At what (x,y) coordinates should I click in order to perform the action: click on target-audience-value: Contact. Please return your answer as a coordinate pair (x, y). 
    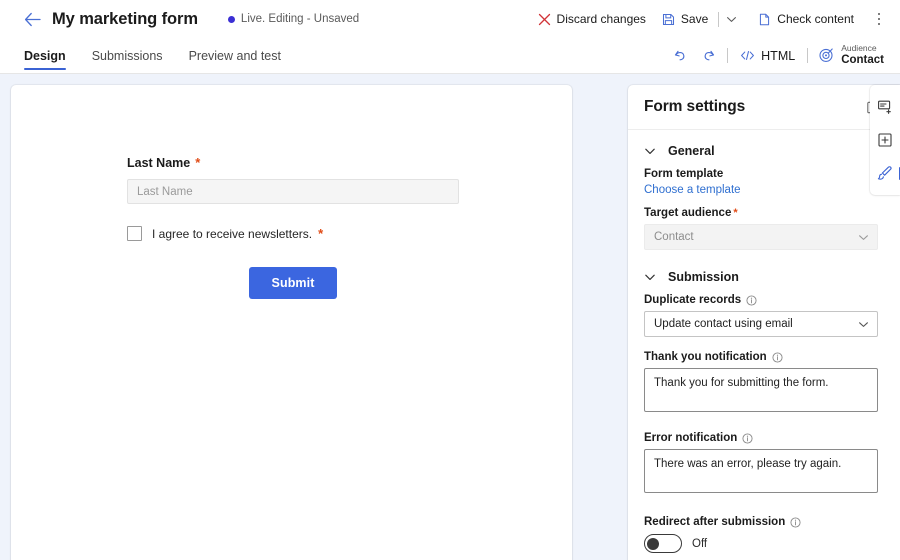
    Looking at the image, I should click on (674, 237).